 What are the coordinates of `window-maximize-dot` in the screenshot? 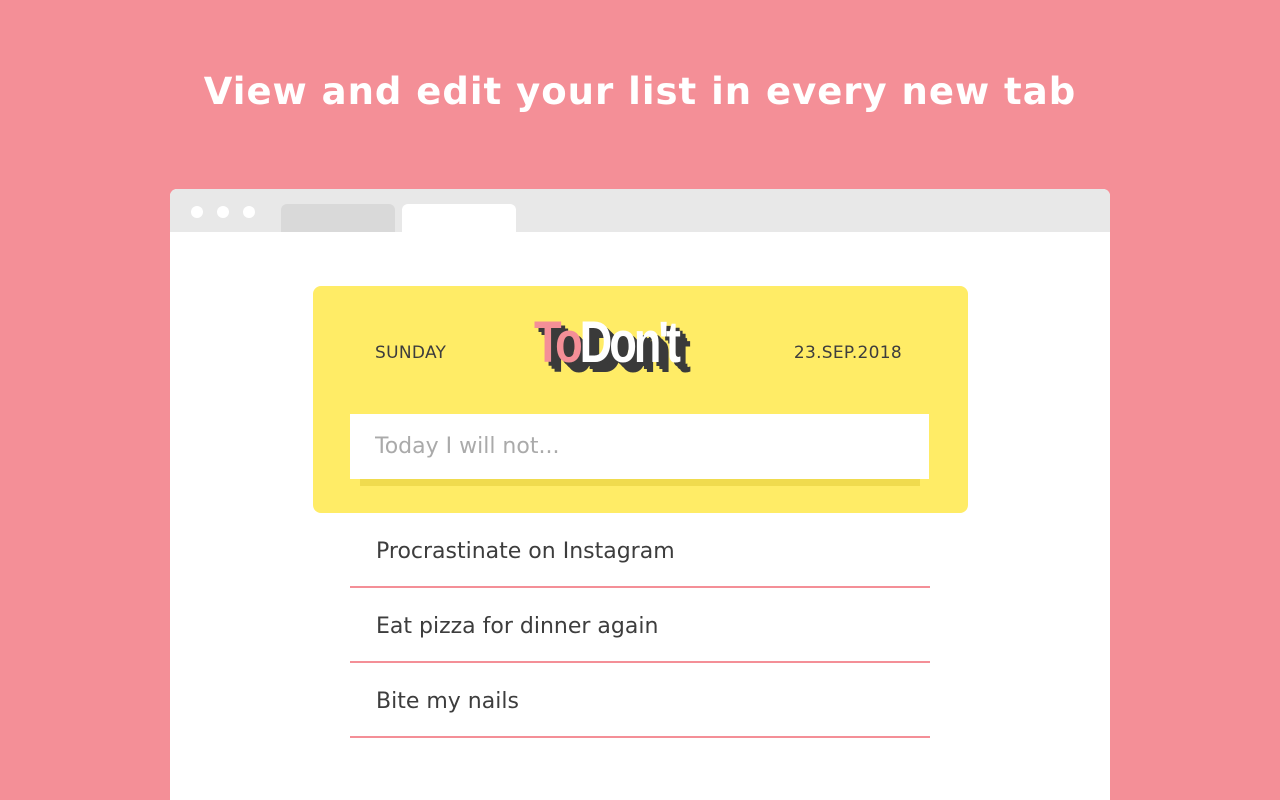 It's located at (249, 212).